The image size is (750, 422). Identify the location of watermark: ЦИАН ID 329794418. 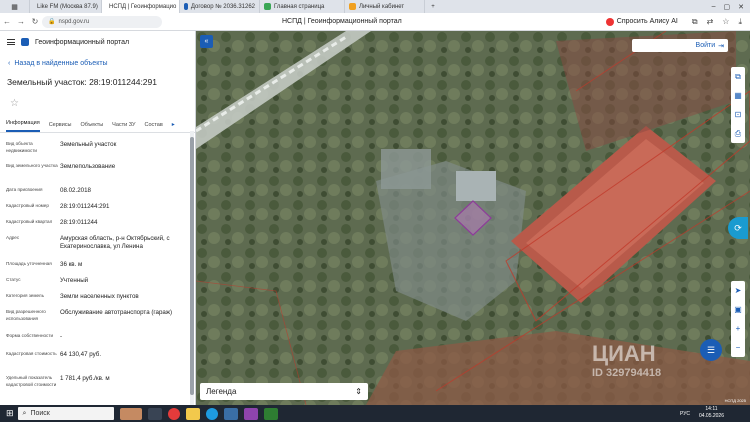
(626, 360).